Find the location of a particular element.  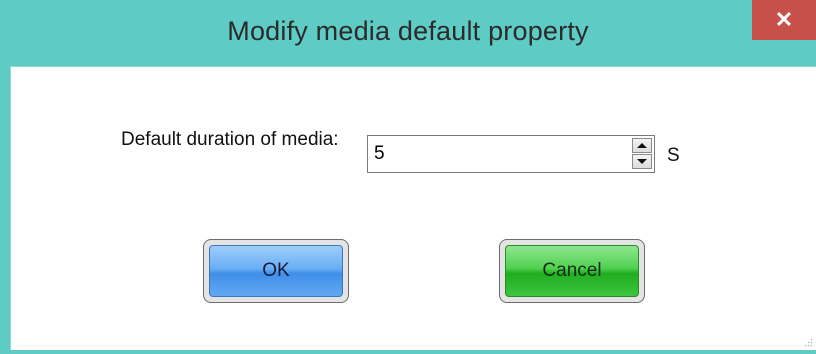

spin-down-button is located at coordinates (642, 161).